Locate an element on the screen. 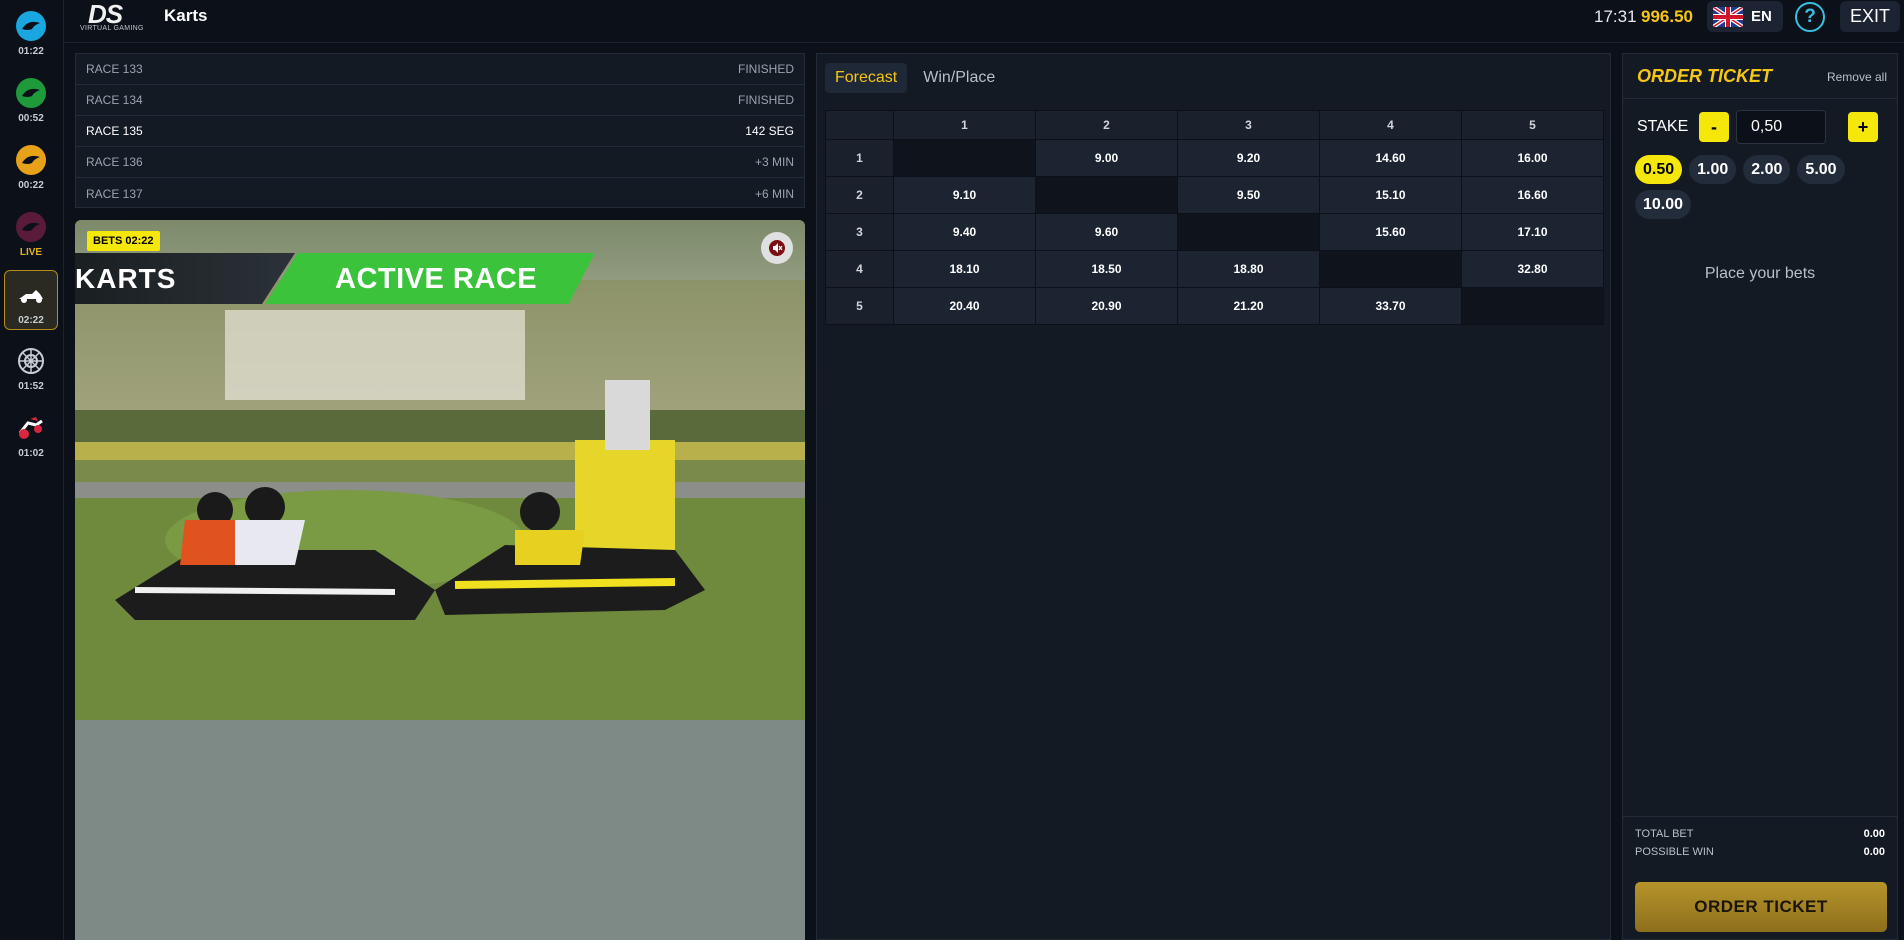 This screenshot has height=940, width=1904. odds-cell: 33.70 is located at coordinates (1390, 306).